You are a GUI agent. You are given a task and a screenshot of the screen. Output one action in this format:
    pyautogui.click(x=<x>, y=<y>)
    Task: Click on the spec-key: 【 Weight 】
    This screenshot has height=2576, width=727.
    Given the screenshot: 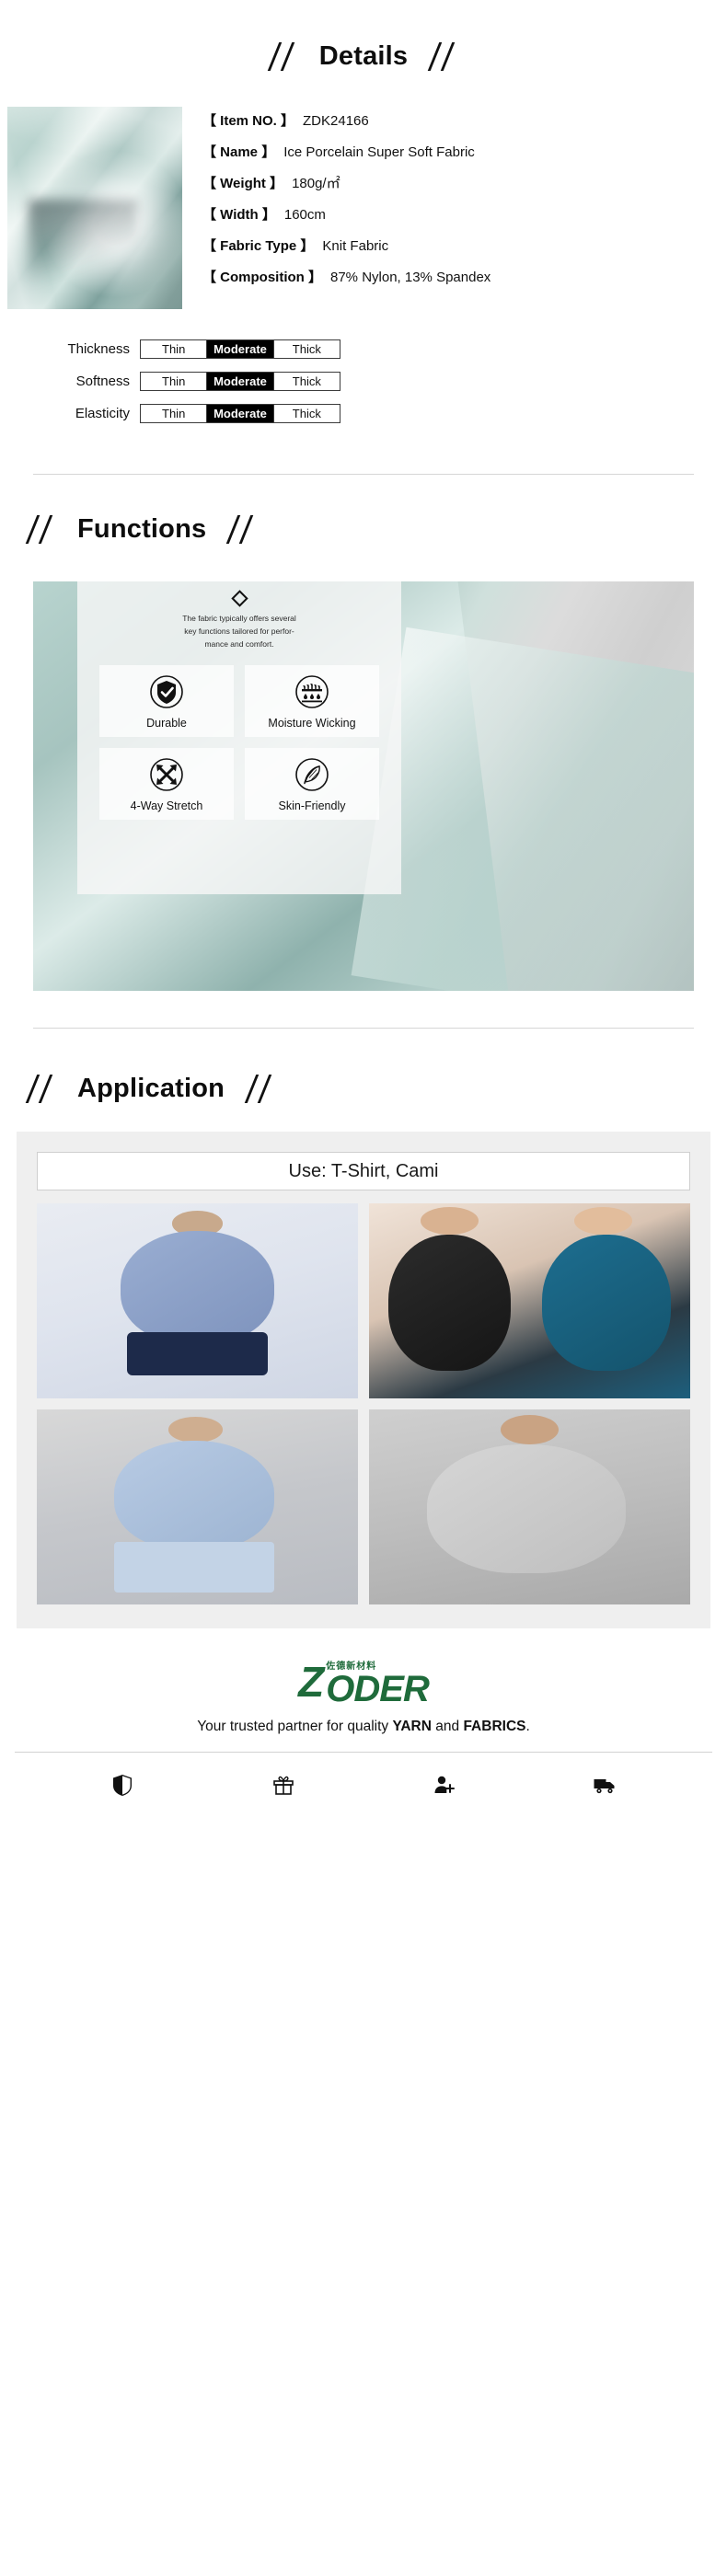 What is the action you would take?
    pyautogui.click(x=243, y=183)
    